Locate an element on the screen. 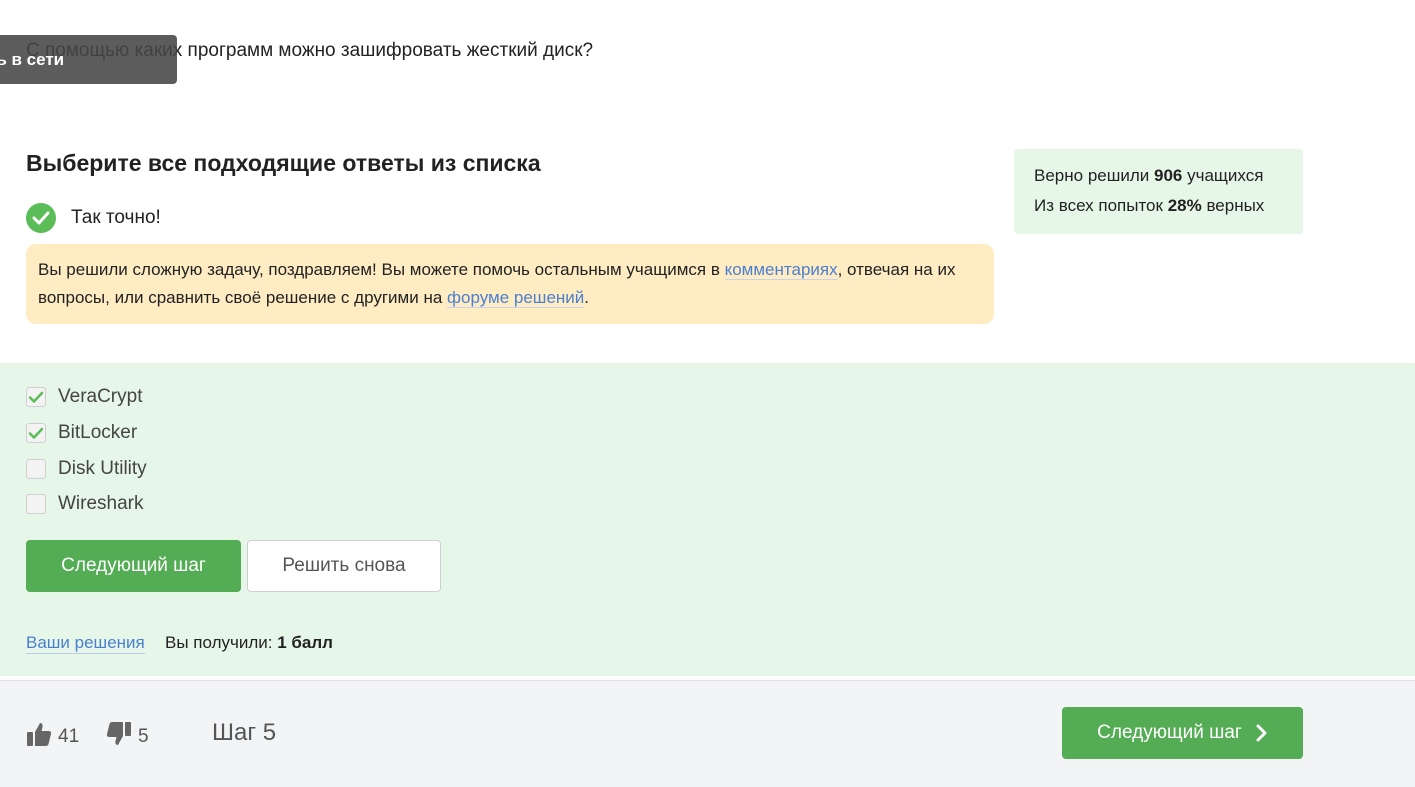  option-label: Disk Utility is located at coordinates (102, 468).